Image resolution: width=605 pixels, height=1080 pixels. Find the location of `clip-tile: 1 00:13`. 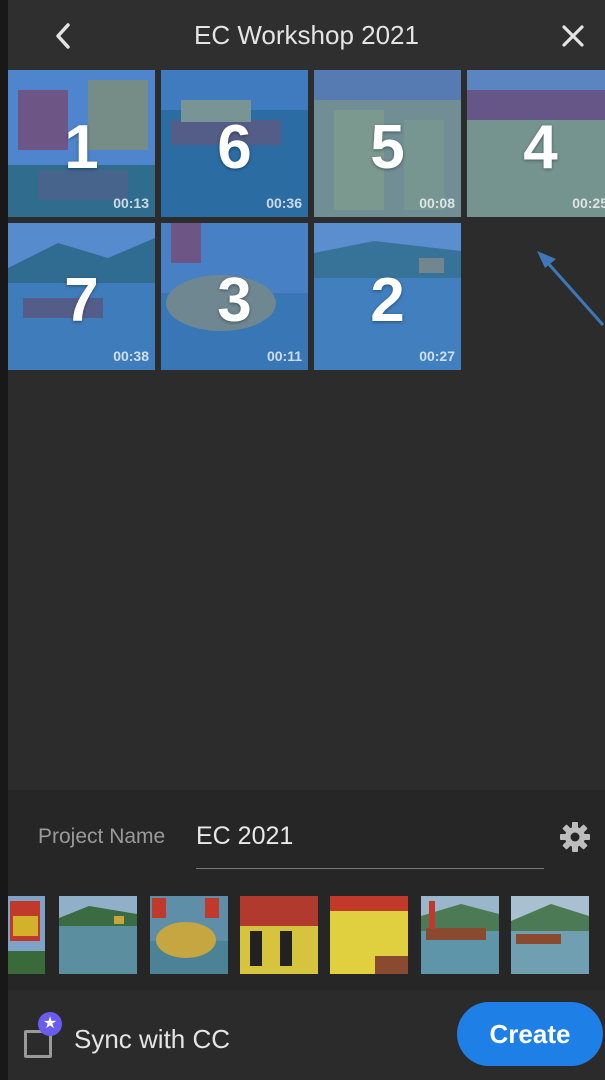

clip-tile: 1 00:13 is located at coordinates (81, 143).